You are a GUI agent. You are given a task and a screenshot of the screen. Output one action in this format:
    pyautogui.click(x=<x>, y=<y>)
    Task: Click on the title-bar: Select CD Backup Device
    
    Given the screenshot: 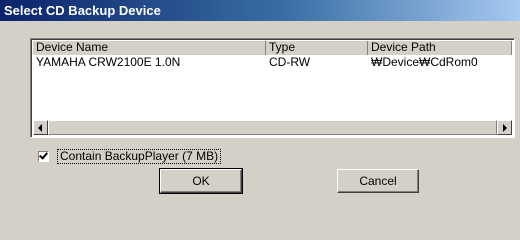 What is the action you would take?
    pyautogui.click(x=260, y=10)
    